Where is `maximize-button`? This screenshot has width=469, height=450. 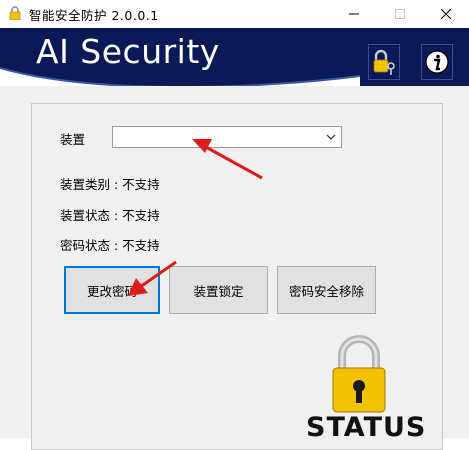
maximize-button is located at coordinates (400, 14).